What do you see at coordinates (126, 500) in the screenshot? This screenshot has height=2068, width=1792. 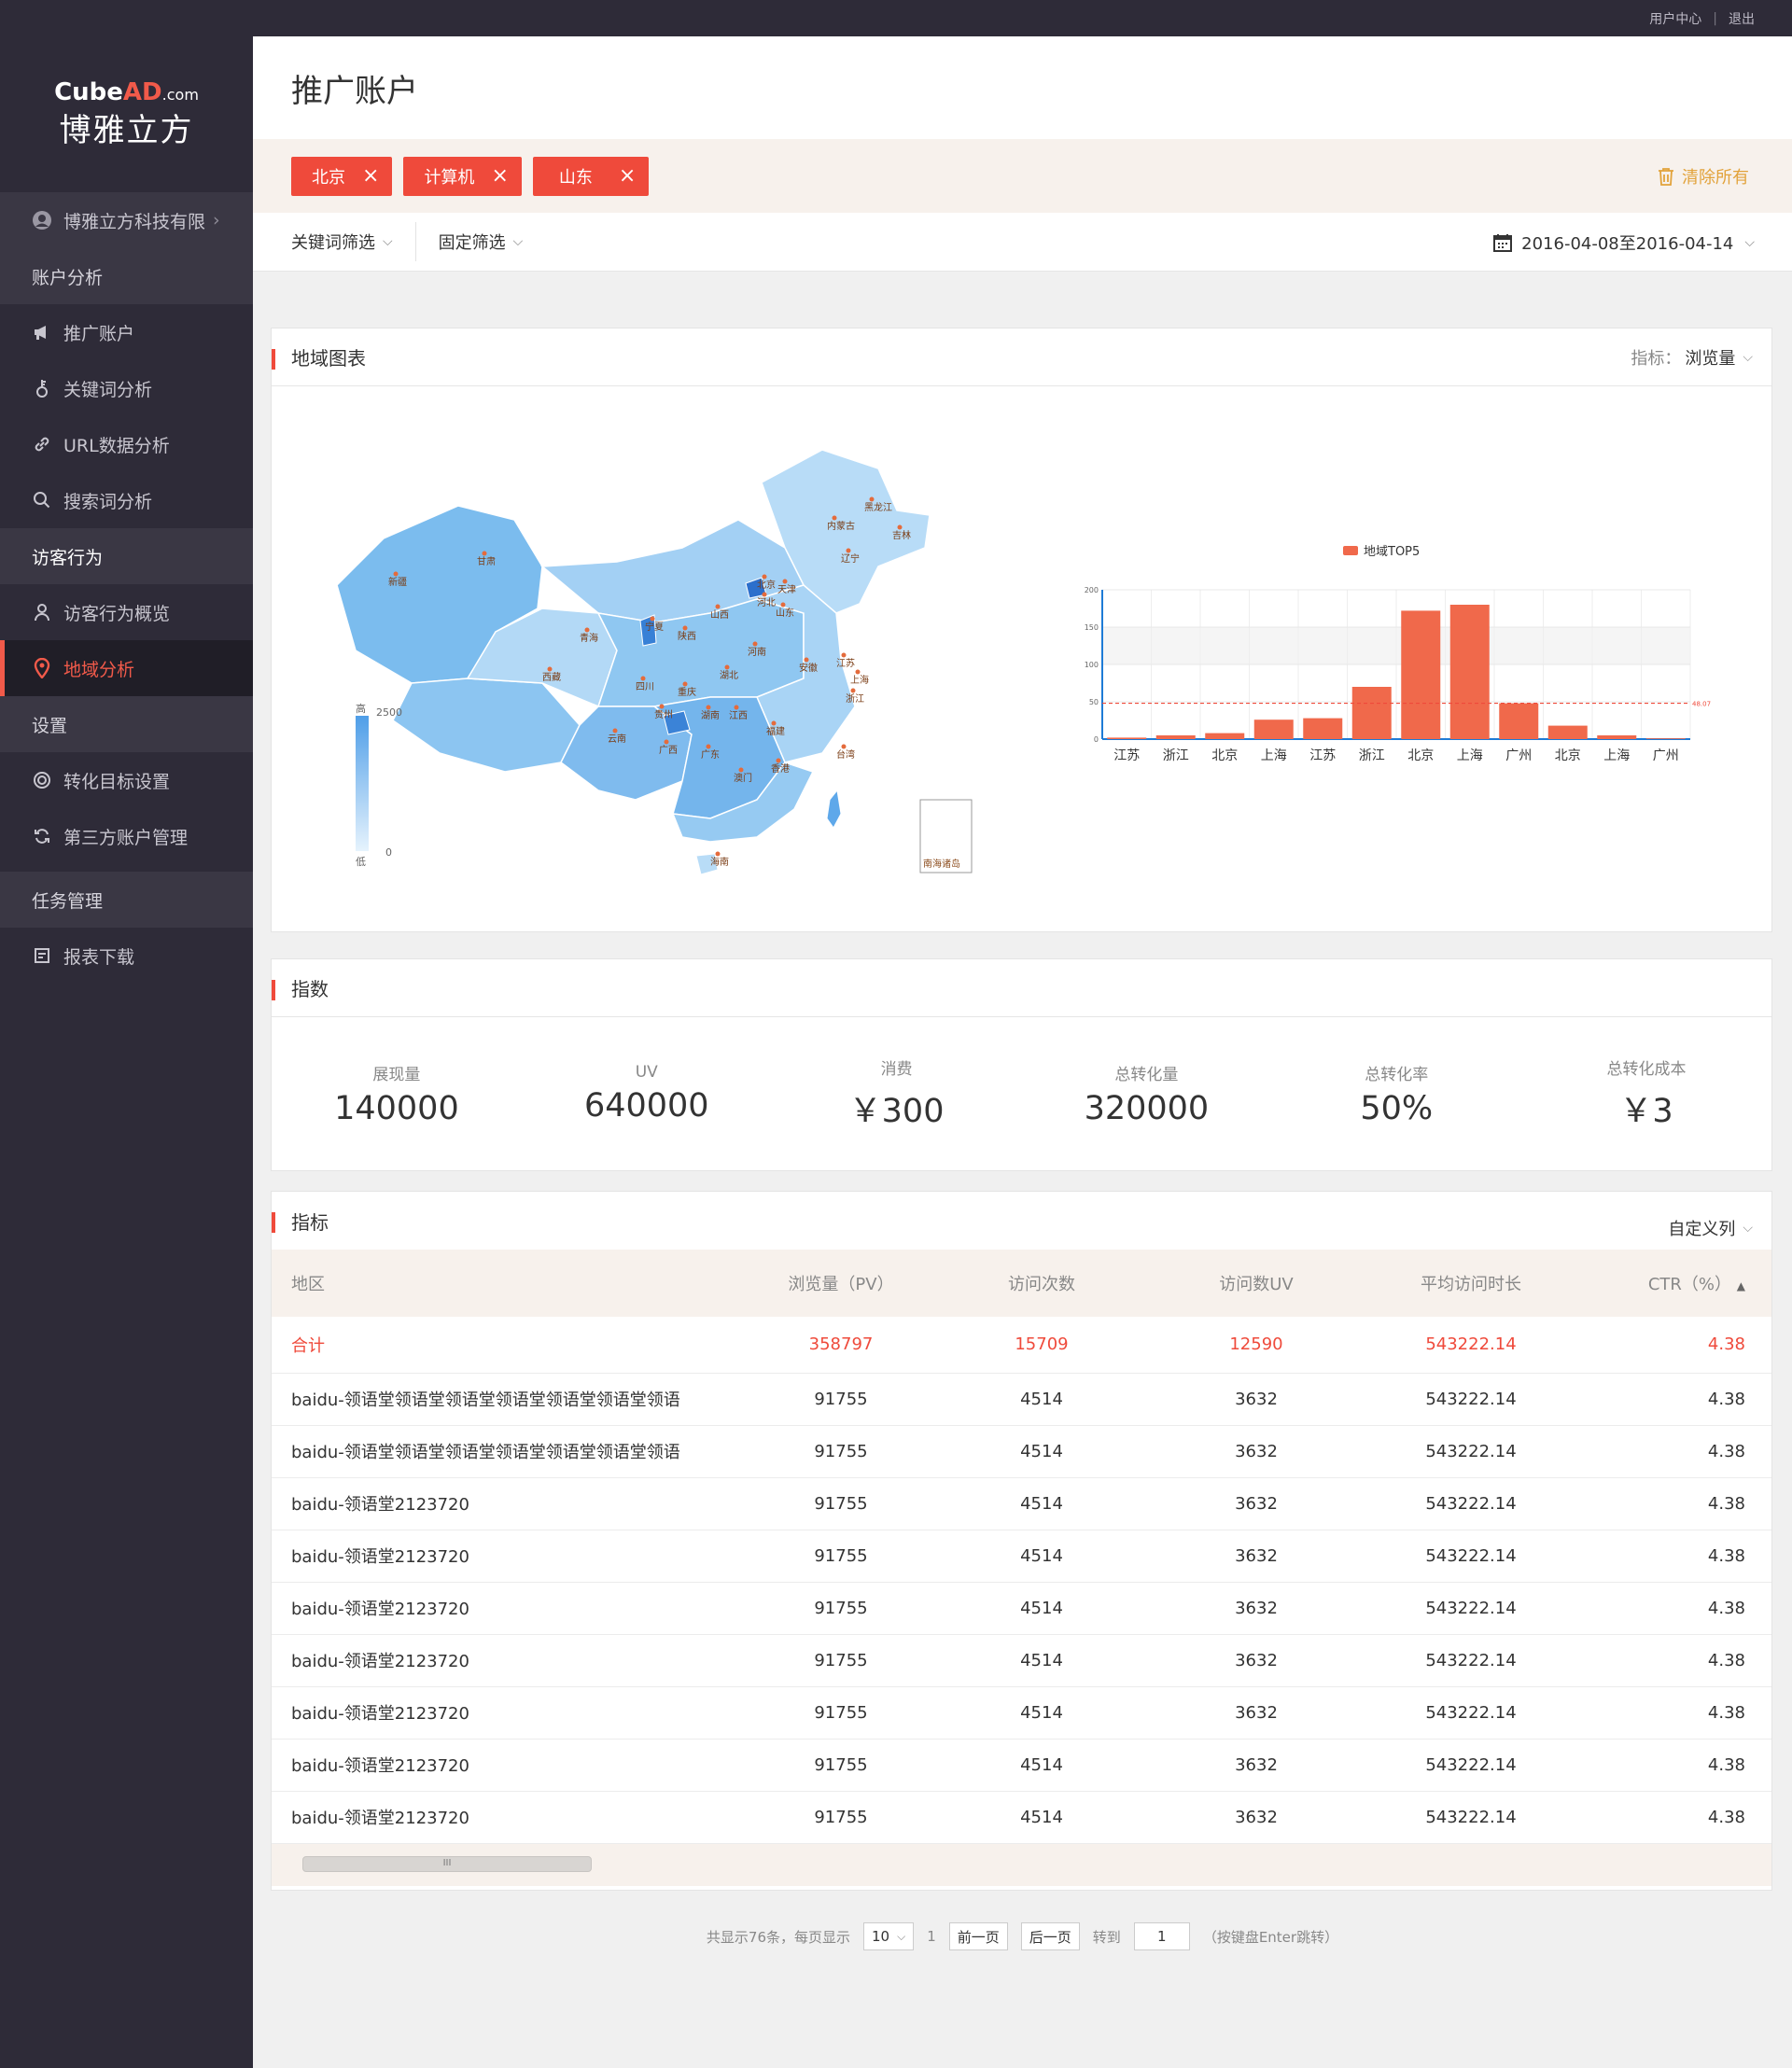 I see `sidebar-item-search-term-analysis: 搜索词分析` at bounding box center [126, 500].